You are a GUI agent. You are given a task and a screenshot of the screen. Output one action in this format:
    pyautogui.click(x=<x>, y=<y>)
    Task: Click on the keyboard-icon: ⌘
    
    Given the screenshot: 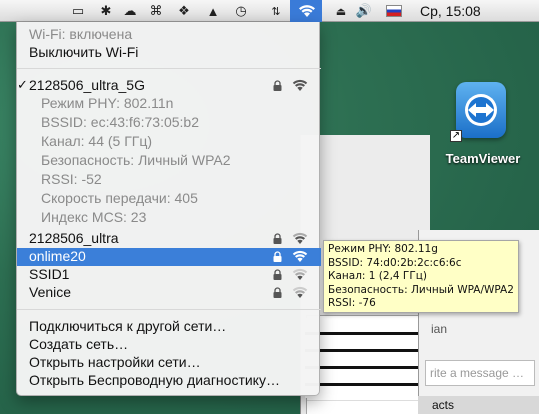 What is the action you would take?
    pyautogui.click(x=156, y=11)
    